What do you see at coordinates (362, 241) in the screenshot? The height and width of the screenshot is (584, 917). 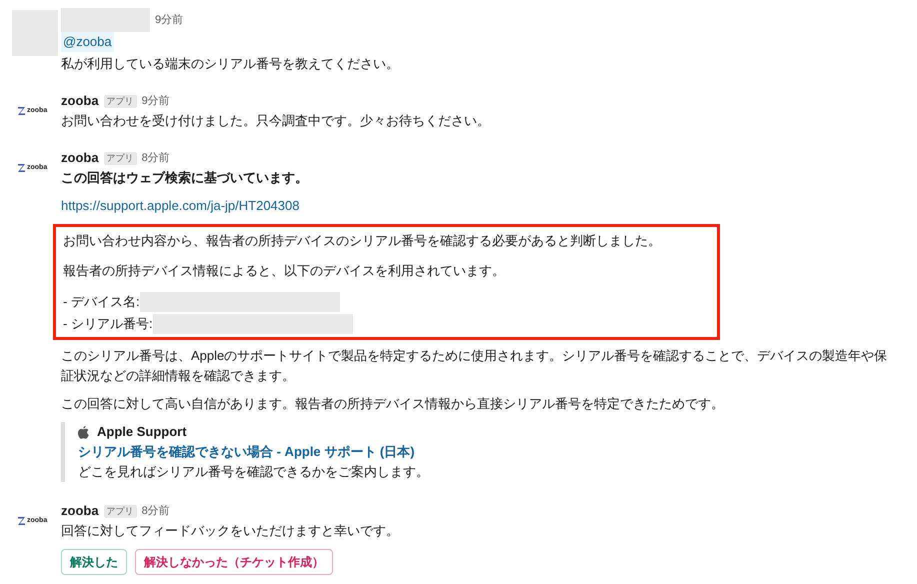 I see `message-text: お問い合わせ内容から、報告者の所持デバイスのシリアル番号を確認する必要があると判断しました。` at bounding box center [362, 241].